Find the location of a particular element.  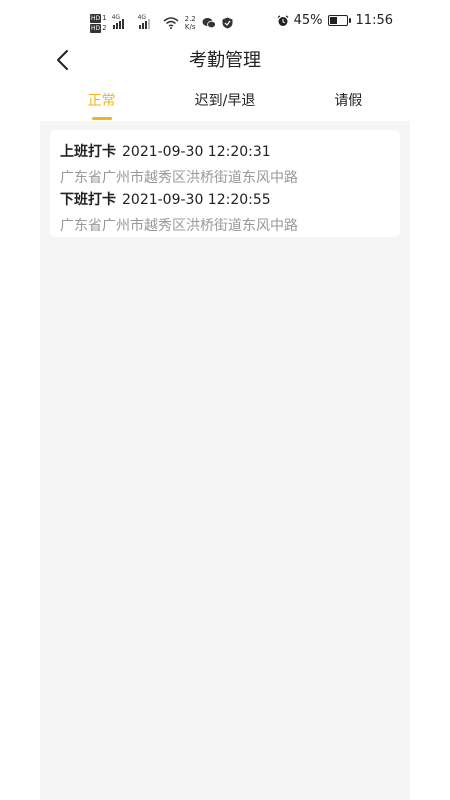

hd-indicators: HD 1 HD 2 is located at coordinates (98, 23).